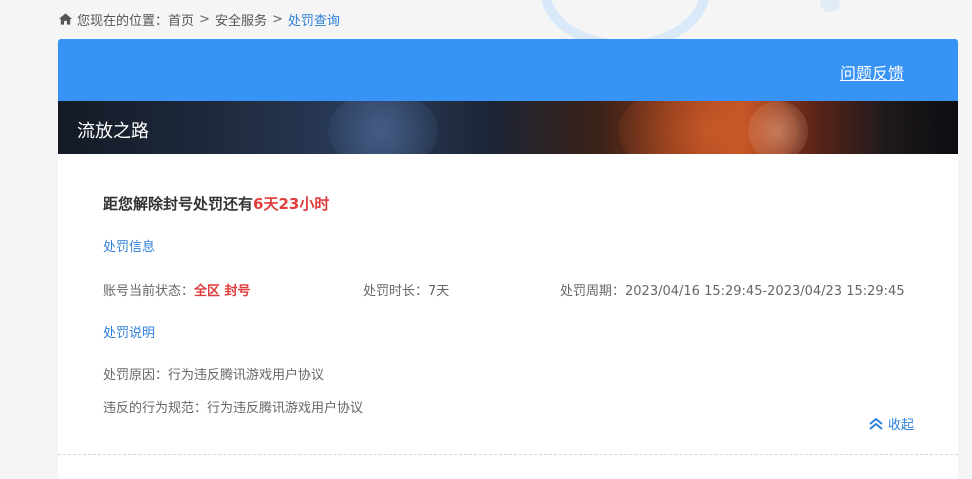 The height and width of the screenshot is (479, 972). Describe the element at coordinates (123, 21) in the screenshot. I see `breadcrumb-prefix: 您现在的位置：` at that location.